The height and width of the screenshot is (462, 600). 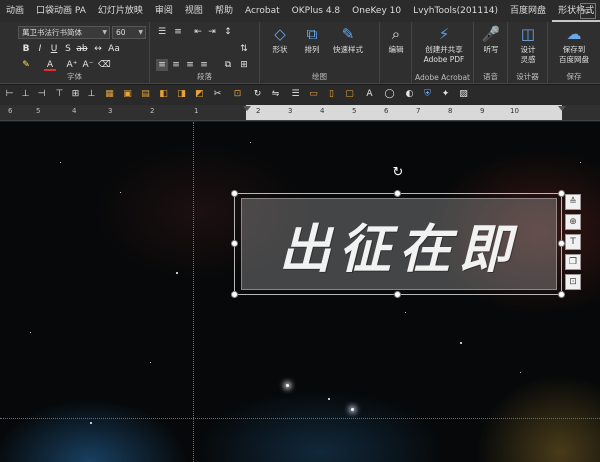 What do you see at coordinates (98, 49) in the screenshot?
I see `character-spacing-icon: ↔` at bounding box center [98, 49].